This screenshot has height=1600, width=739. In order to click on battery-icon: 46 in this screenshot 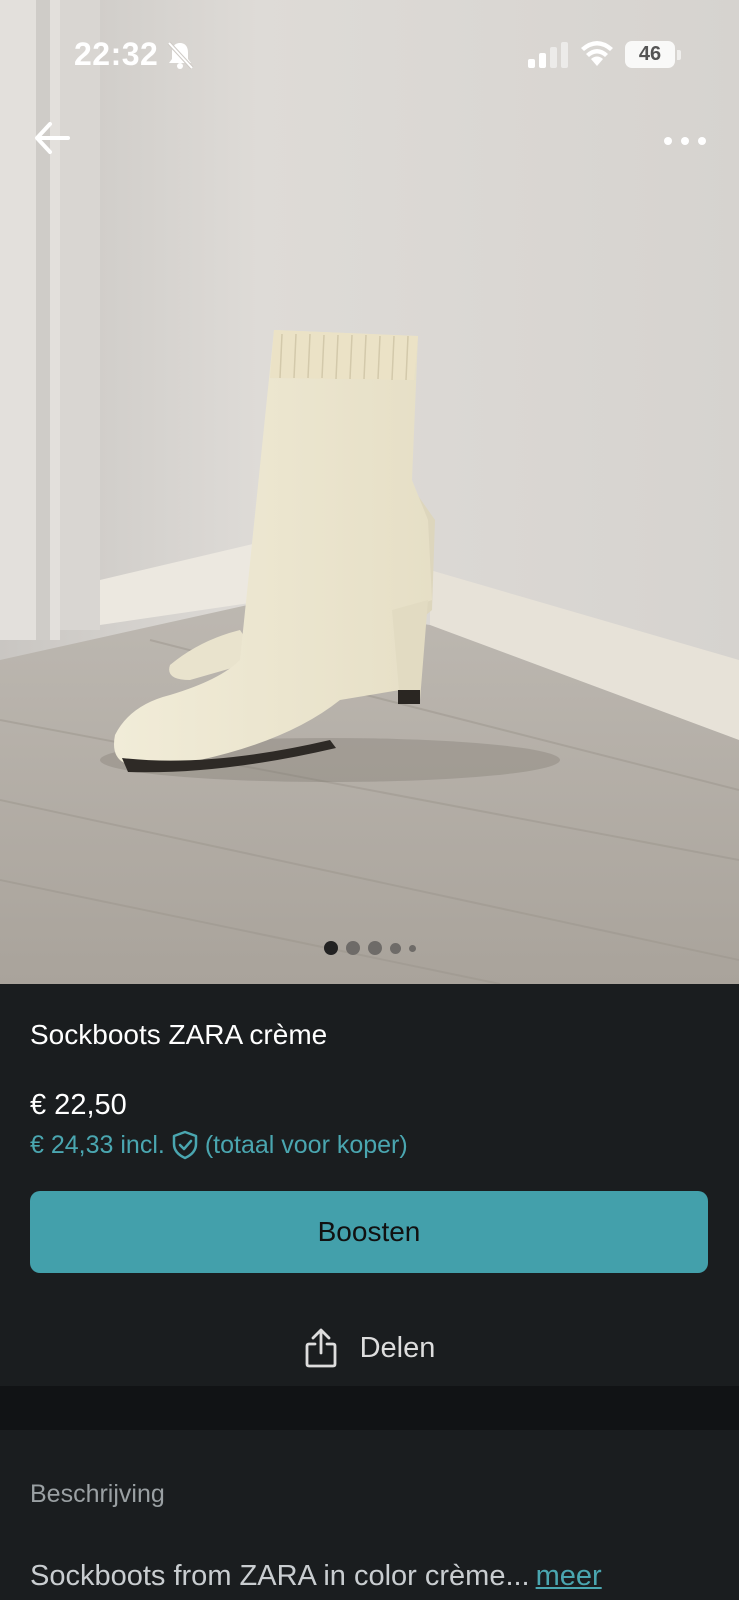, I will do `click(650, 54)`.